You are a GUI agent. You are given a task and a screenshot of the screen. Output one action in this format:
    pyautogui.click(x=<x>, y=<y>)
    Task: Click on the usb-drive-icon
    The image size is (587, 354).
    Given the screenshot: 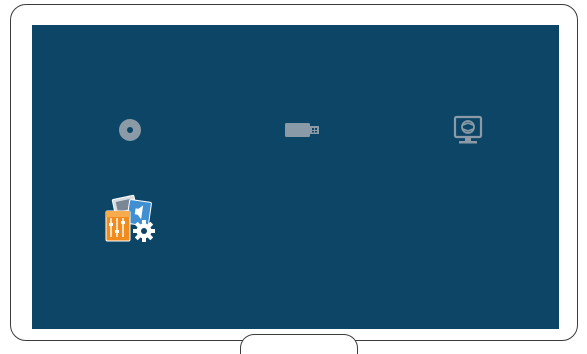 What is the action you would take?
    pyautogui.click(x=302, y=130)
    